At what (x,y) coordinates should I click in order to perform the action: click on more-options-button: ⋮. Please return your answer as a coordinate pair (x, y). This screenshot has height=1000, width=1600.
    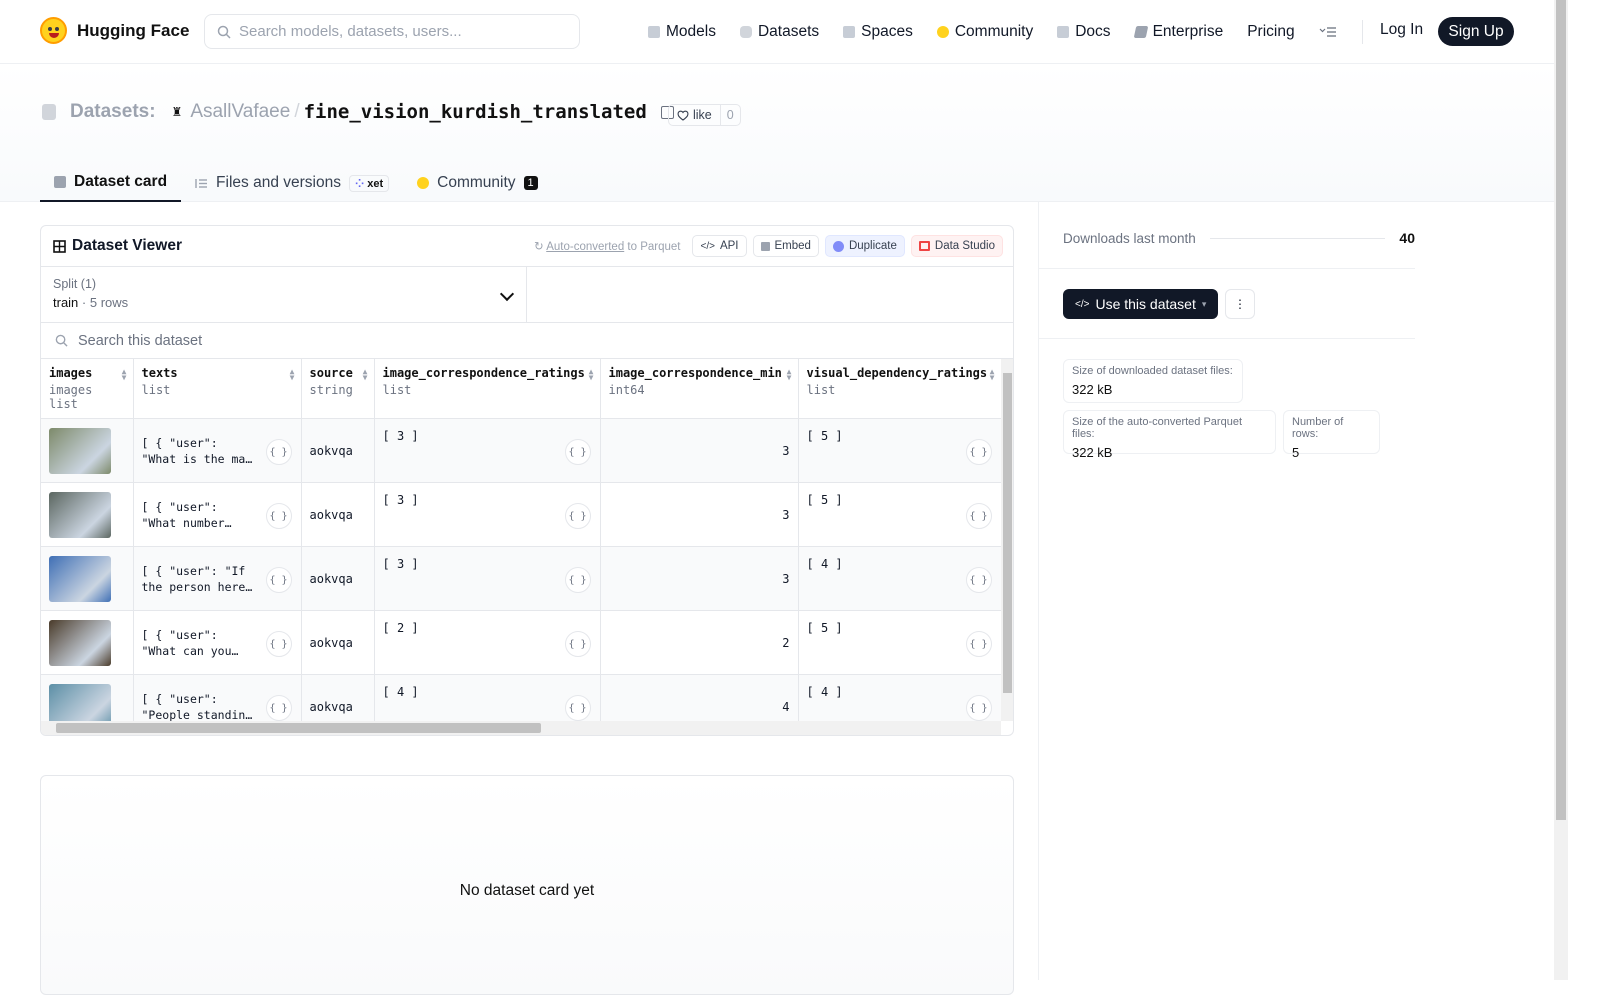
    Looking at the image, I should click on (1240, 304).